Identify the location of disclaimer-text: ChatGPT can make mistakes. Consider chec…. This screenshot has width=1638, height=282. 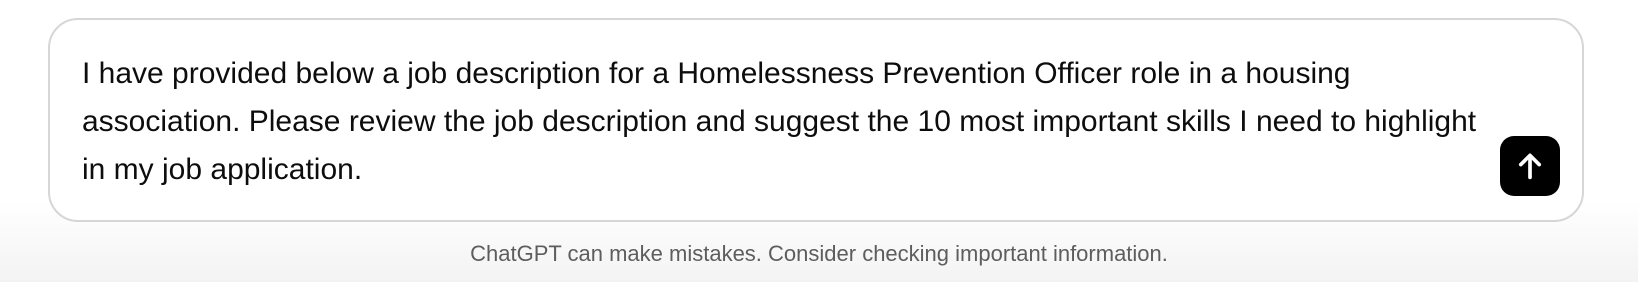
(819, 253).